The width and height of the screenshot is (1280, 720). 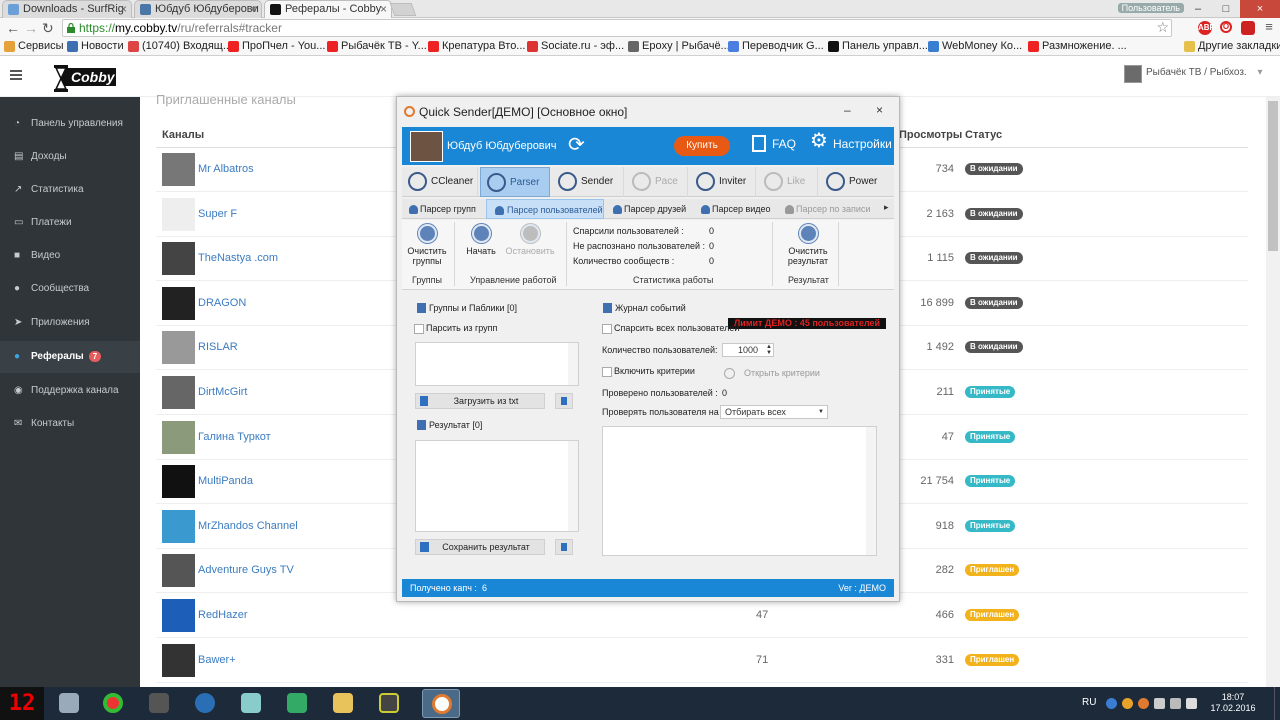 I want to click on bookmark-services: Сервисы, so click(x=34, y=46).